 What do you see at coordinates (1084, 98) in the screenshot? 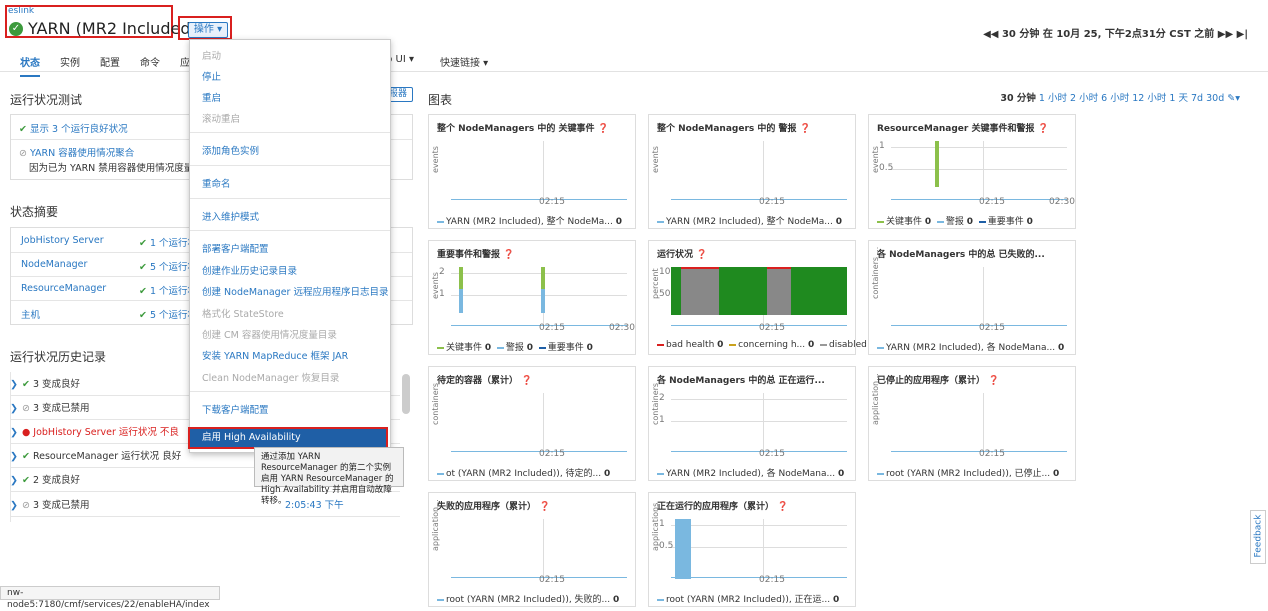
I see `range-2h: 2 小时` at bounding box center [1084, 98].